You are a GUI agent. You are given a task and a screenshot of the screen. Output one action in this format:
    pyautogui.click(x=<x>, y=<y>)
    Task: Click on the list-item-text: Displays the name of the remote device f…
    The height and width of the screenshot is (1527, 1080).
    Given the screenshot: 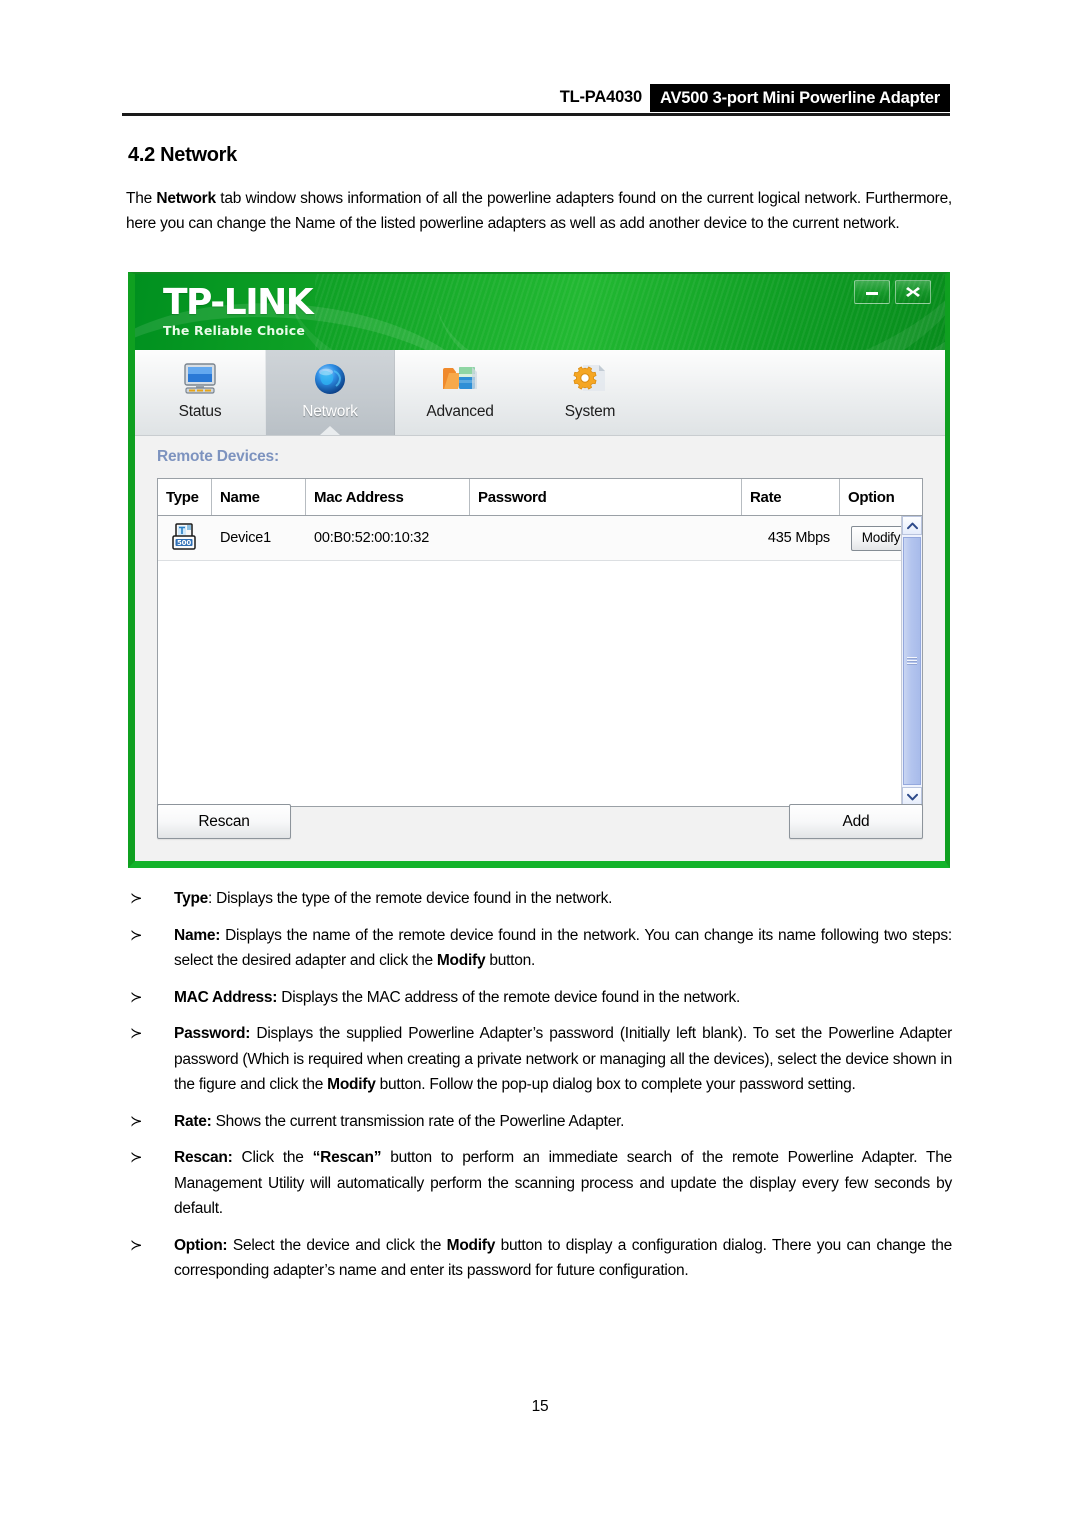 What is the action you would take?
    pyautogui.click(x=563, y=948)
    